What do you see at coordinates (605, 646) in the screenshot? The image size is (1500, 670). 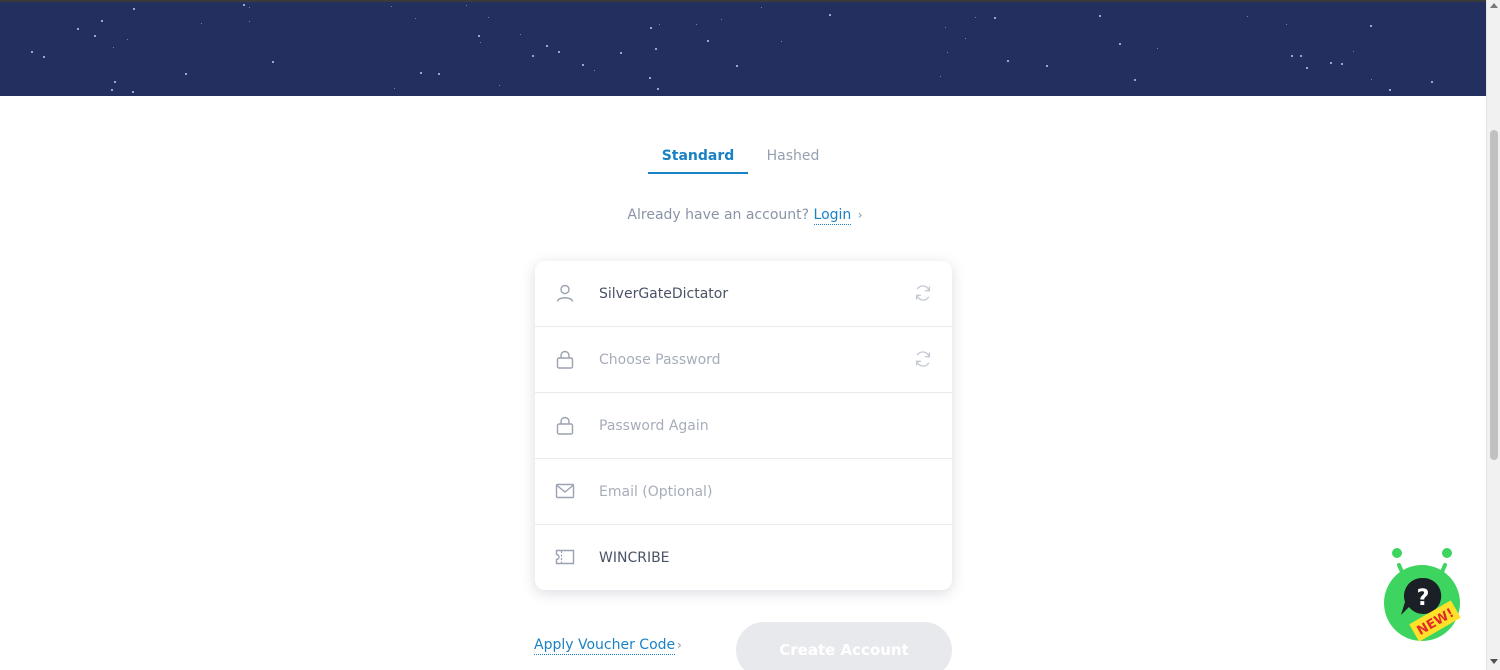 I see `apply-voucher-link: Apply Voucher Code` at bounding box center [605, 646].